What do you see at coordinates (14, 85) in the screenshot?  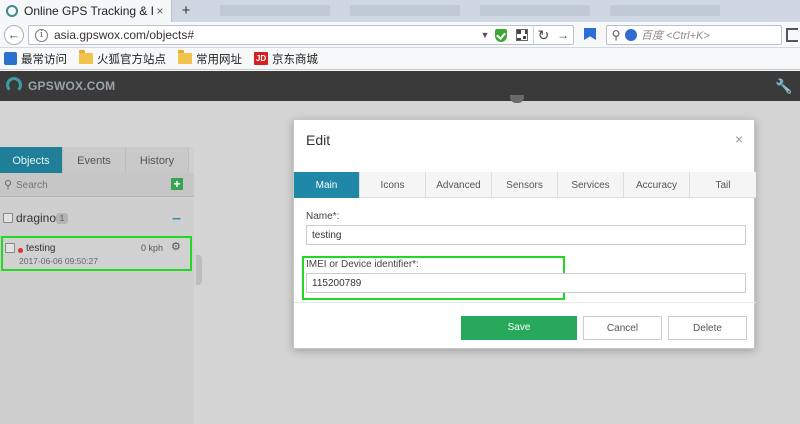 I see `gpswox-logo-icon` at bounding box center [14, 85].